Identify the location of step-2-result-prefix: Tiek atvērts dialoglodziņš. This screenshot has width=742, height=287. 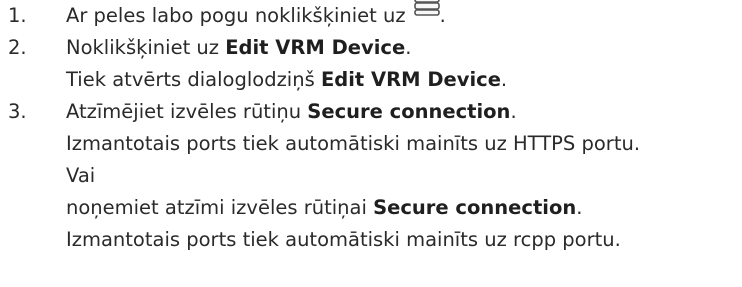
(193, 79).